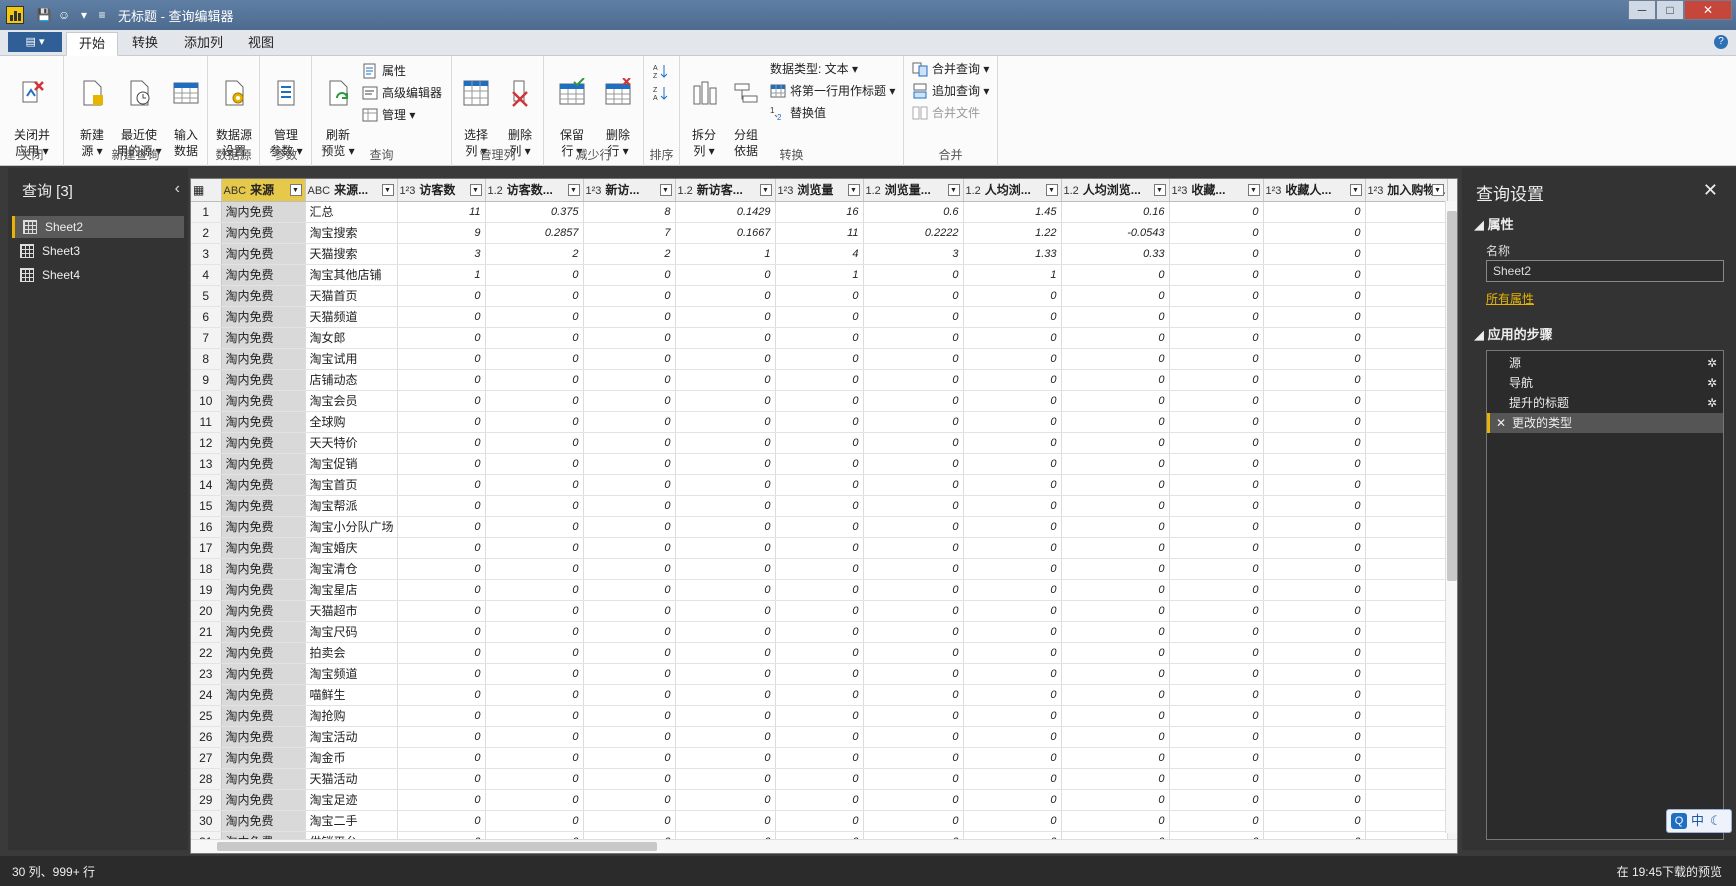 This screenshot has height=886, width=1736. I want to click on table-cell: 1, so click(1012, 275).